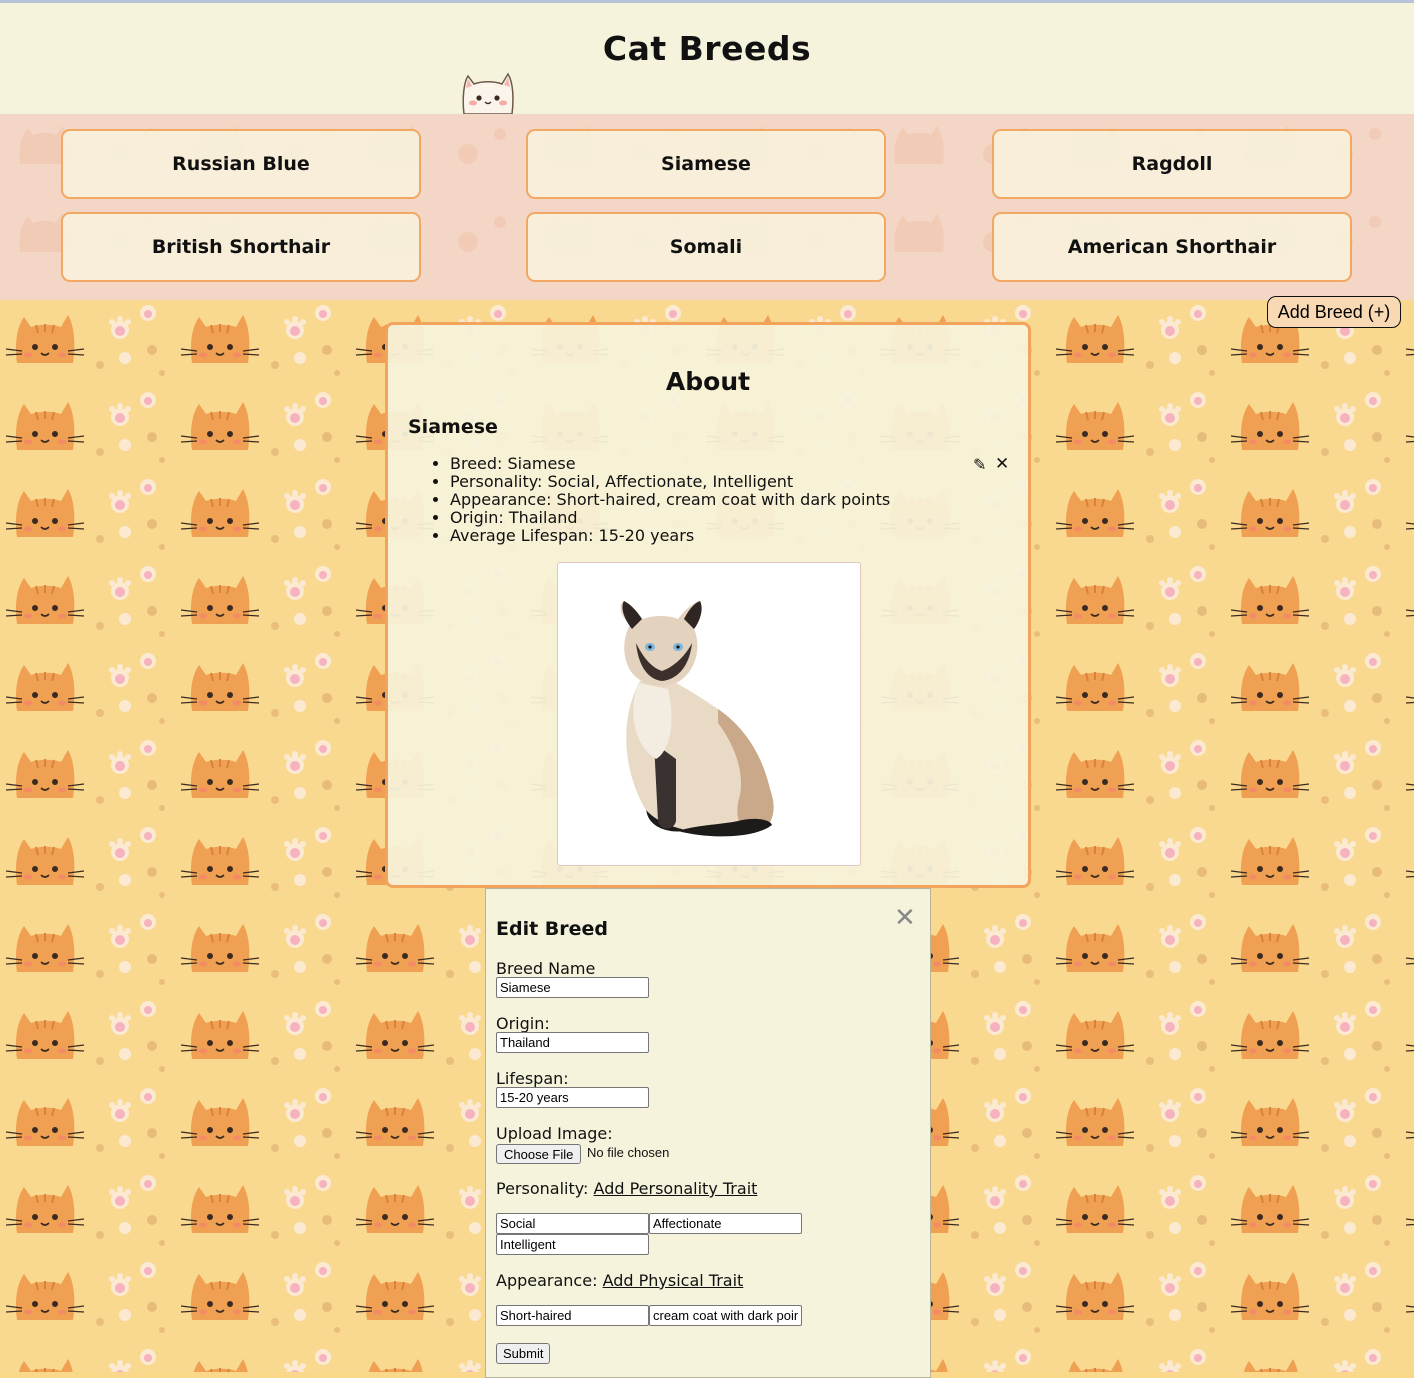  What do you see at coordinates (697, 719) in the screenshot?
I see `siamese-cat-image` at bounding box center [697, 719].